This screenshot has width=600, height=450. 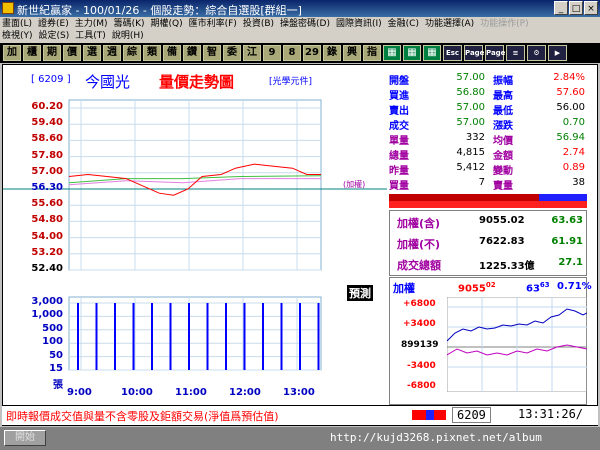 I want to click on quote-value: 332, so click(x=475, y=137).